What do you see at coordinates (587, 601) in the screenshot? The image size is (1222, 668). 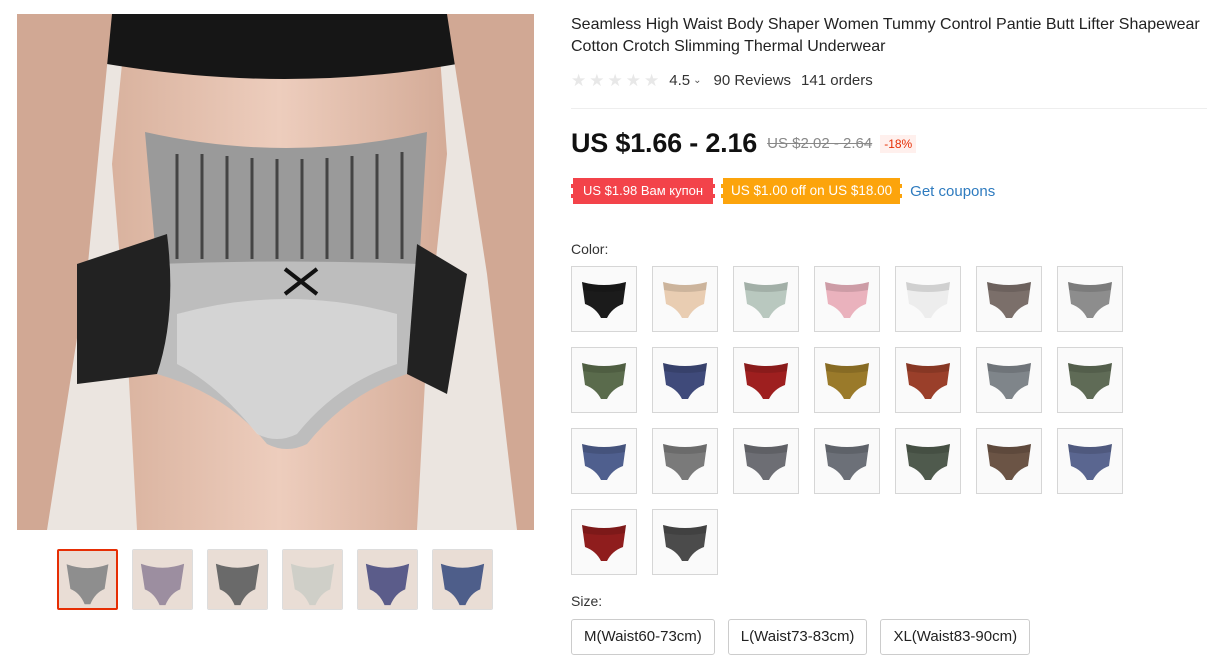 I see `size-label: Size:` at bounding box center [587, 601].